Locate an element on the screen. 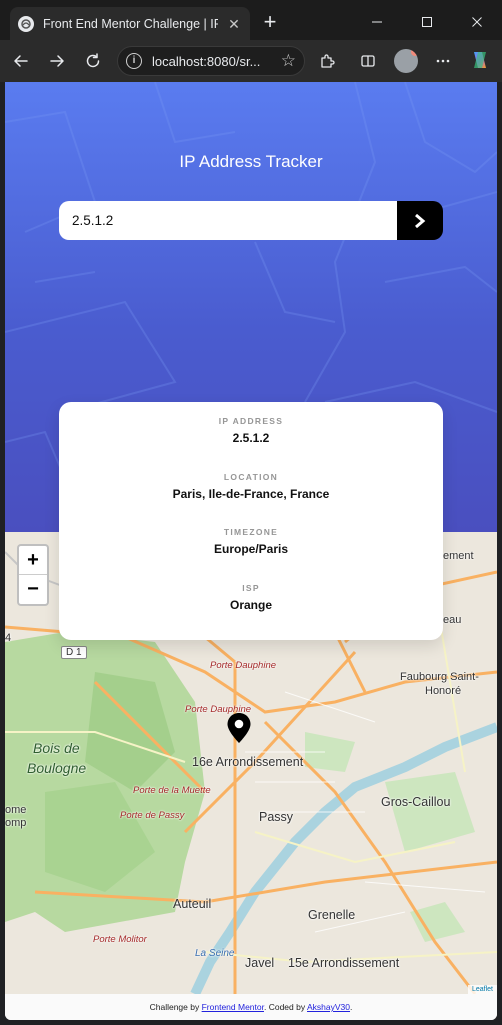 This screenshot has height=1025, width=502. window-close-icon is located at coordinates (477, 22).